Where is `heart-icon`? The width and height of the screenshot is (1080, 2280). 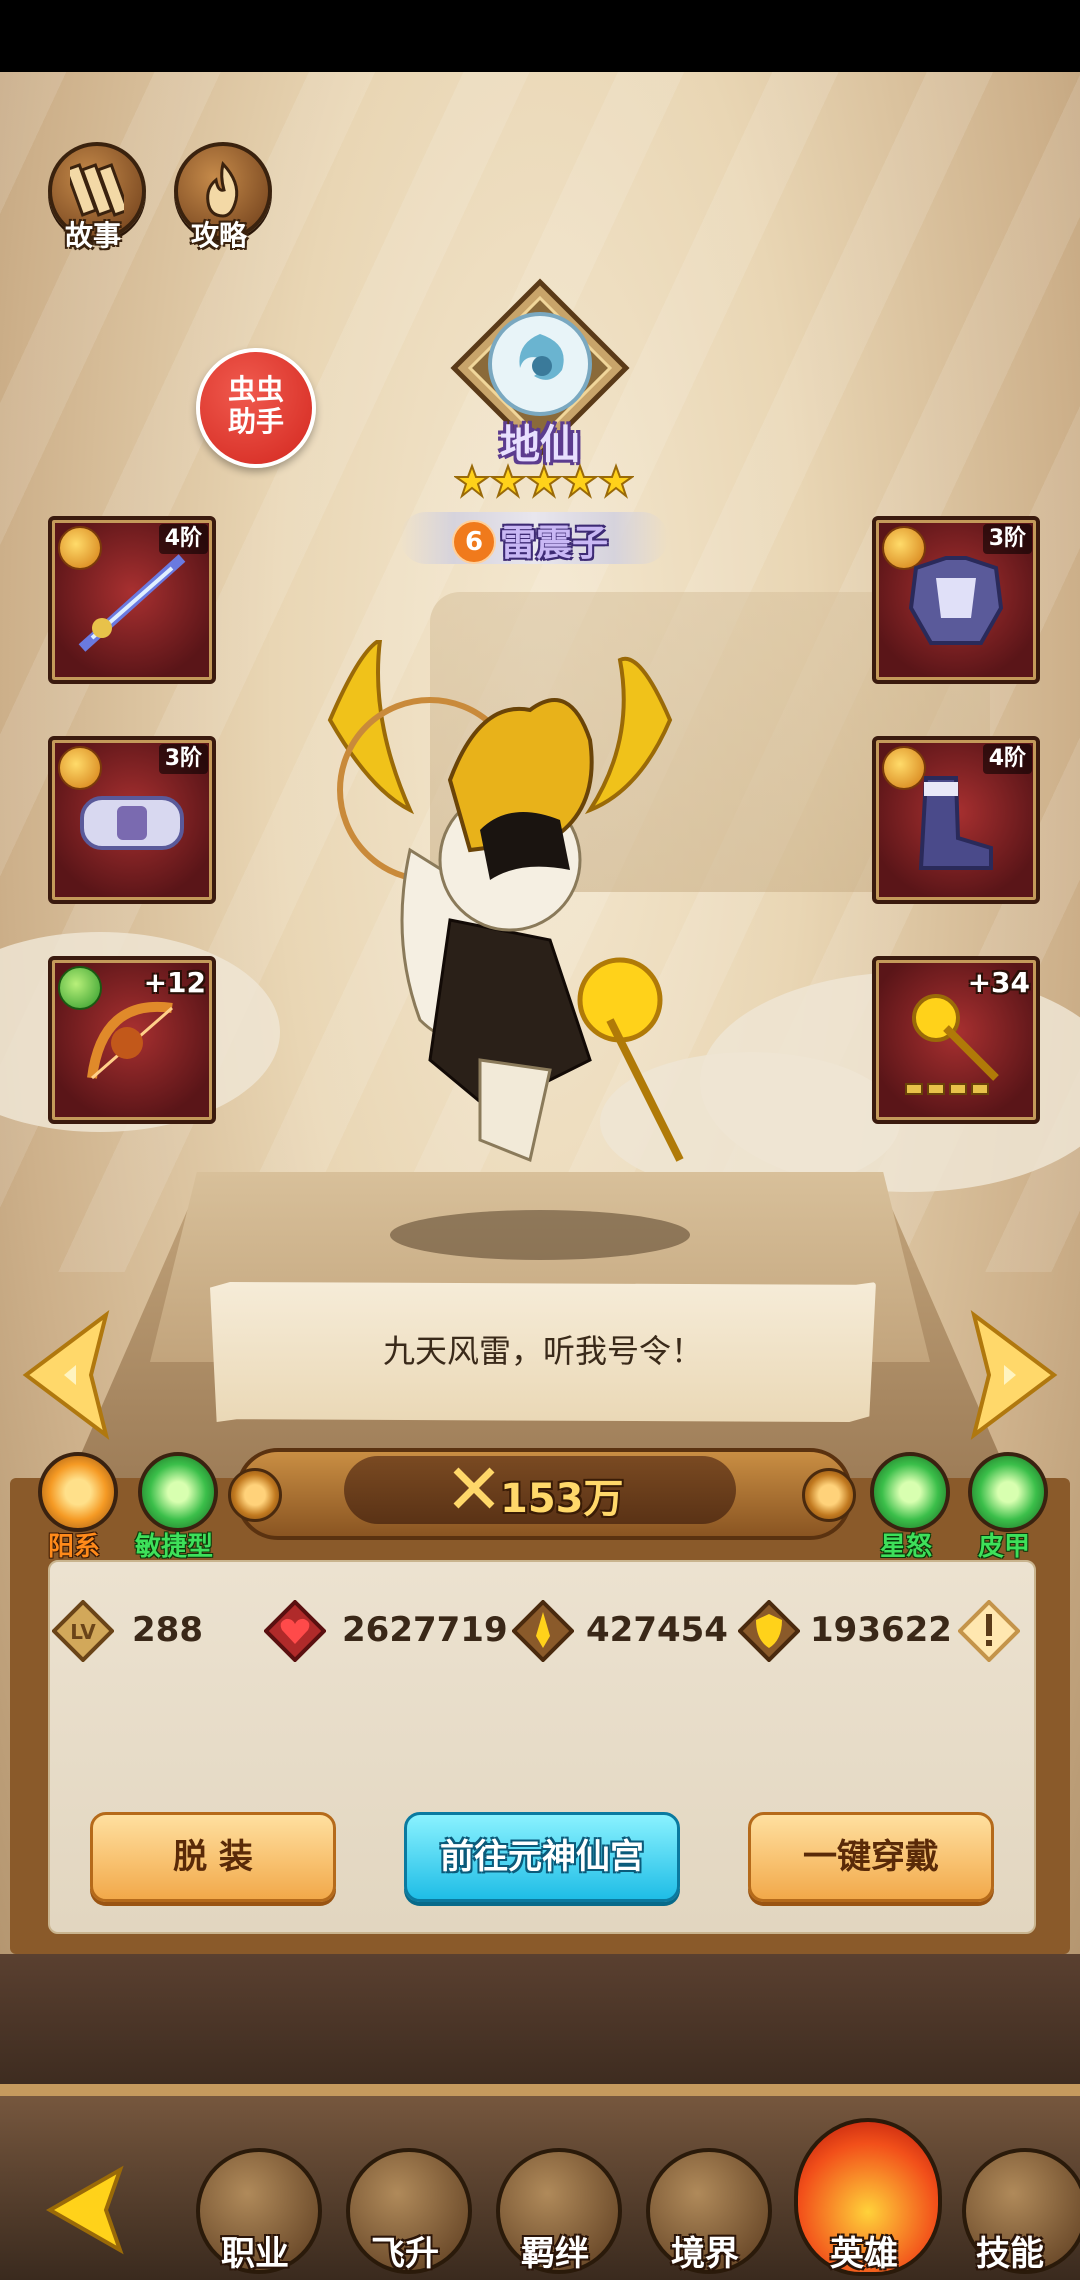
heart-icon is located at coordinates (295, 1631).